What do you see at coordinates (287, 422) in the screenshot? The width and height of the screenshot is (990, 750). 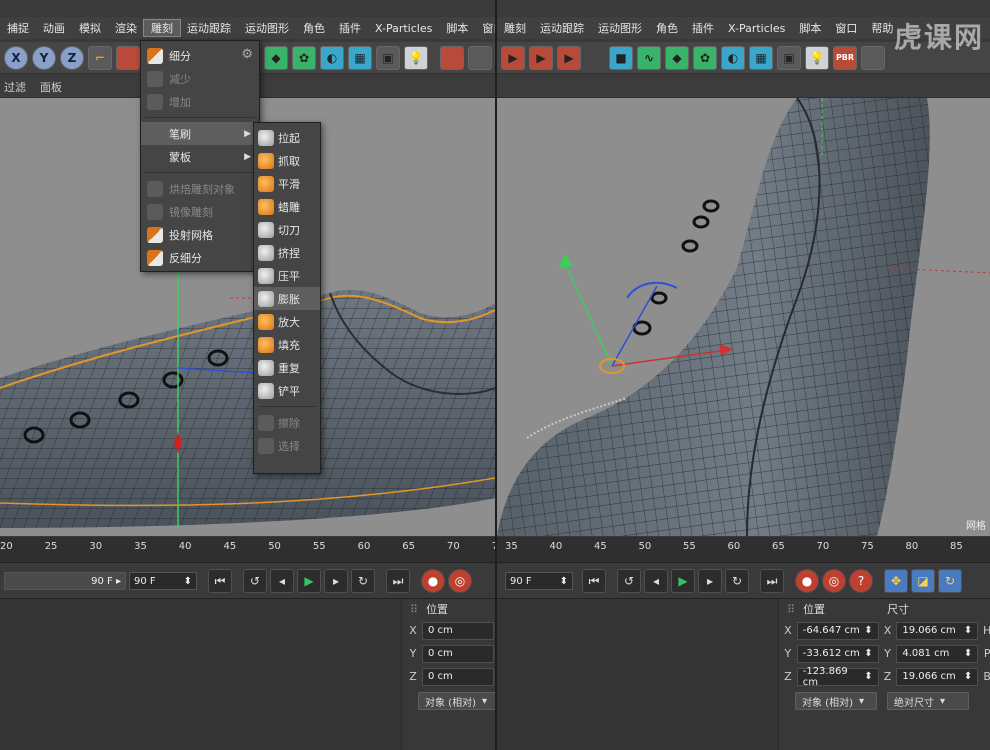 I see `brush-menu-item: 擦除` at bounding box center [287, 422].